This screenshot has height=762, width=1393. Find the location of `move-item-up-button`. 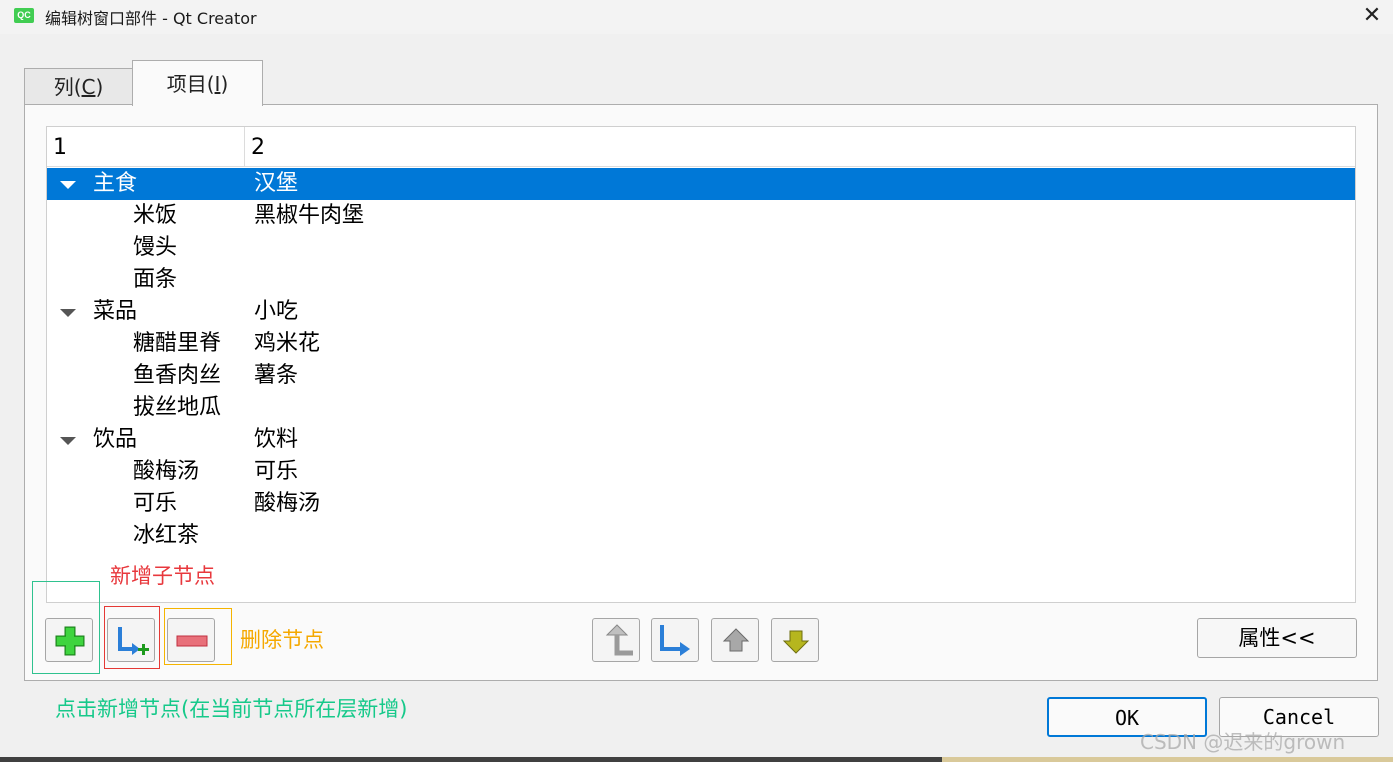

move-item-up-button is located at coordinates (735, 640).